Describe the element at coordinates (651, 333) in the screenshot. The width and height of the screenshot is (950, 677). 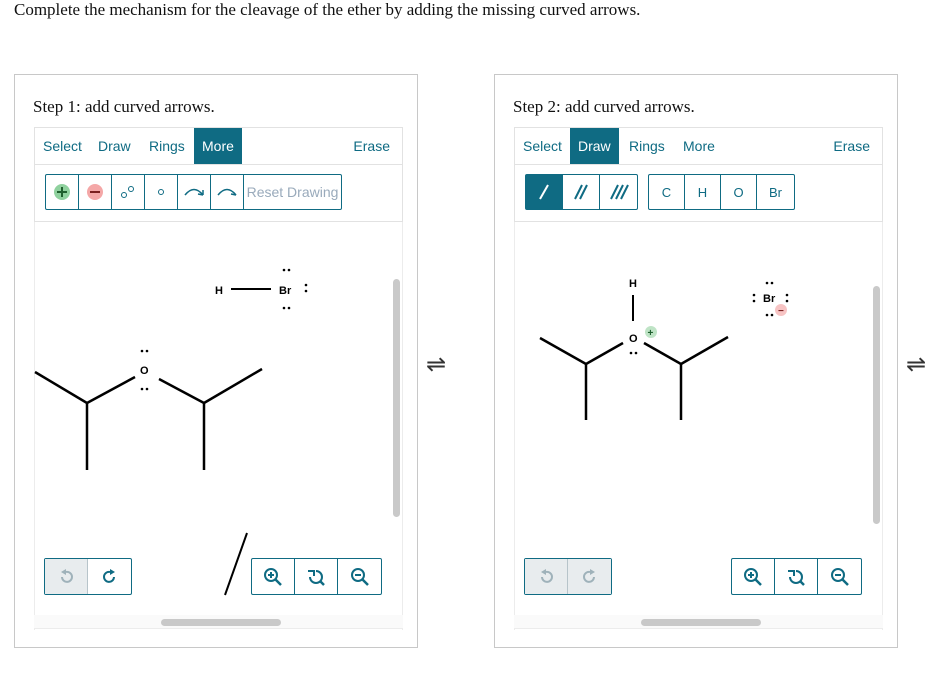
I see `plus-charge: +` at that location.